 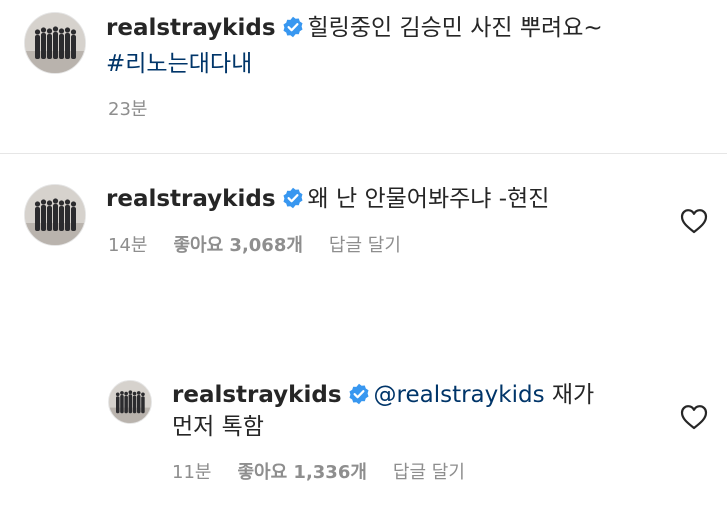 I want to click on reply-mention: @realstraykids, so click(x=459, y=395).